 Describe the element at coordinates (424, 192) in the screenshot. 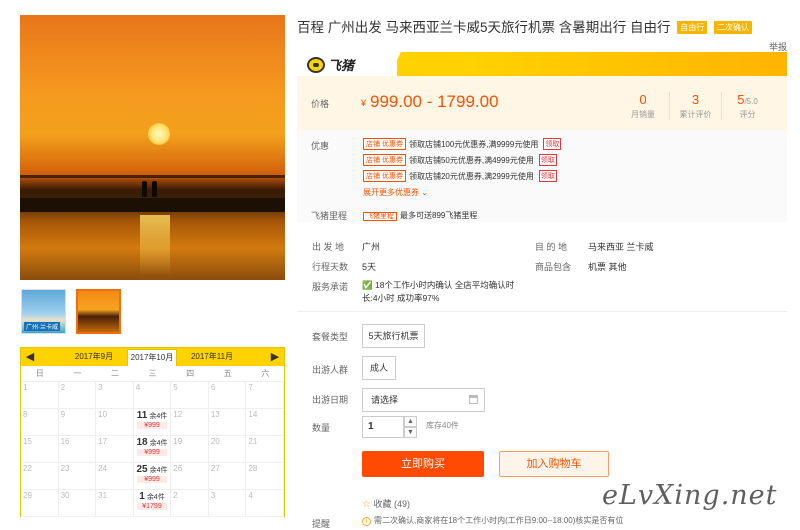

I see `chevron-down-icon: ⌄` at that location.